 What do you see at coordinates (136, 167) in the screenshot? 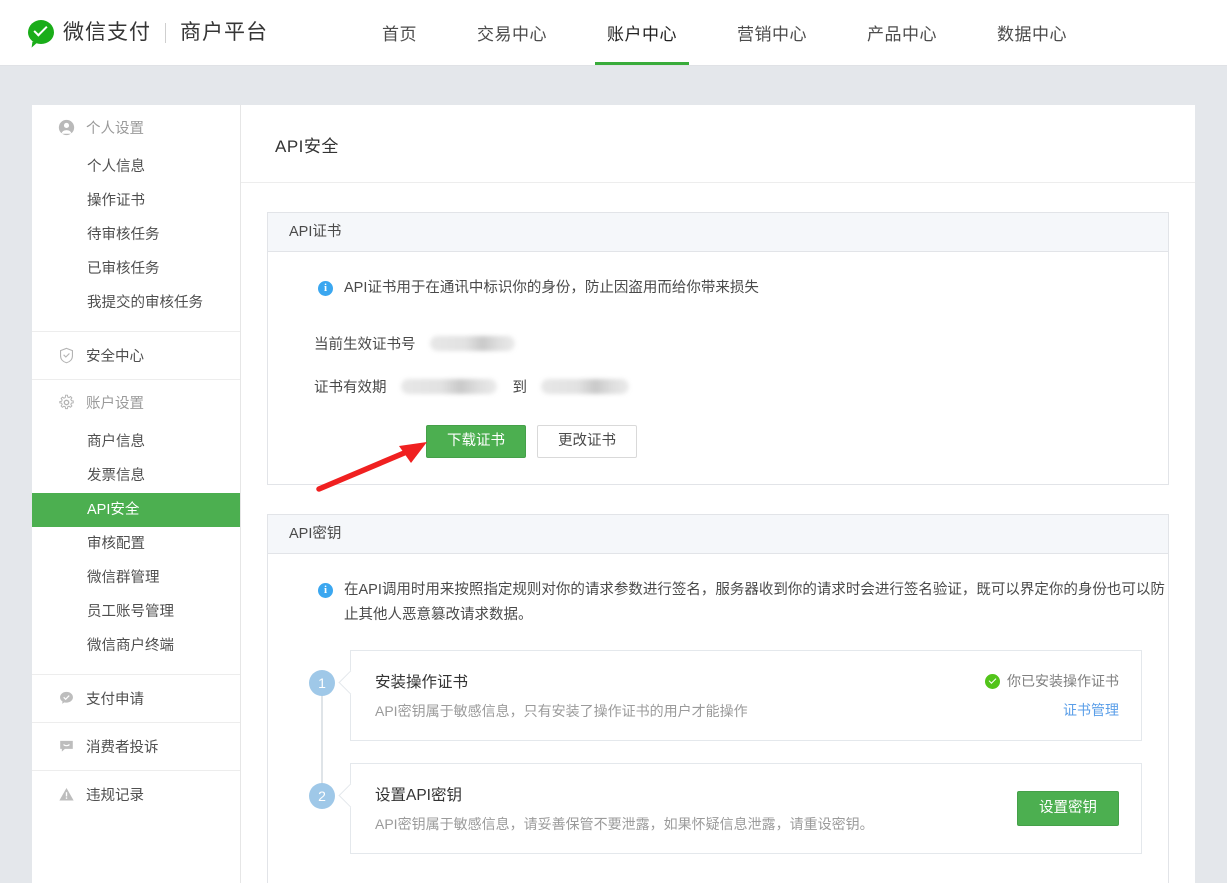
I see `sidebar-item-personal-info: 个人信息` at bounding box center [136, 167].